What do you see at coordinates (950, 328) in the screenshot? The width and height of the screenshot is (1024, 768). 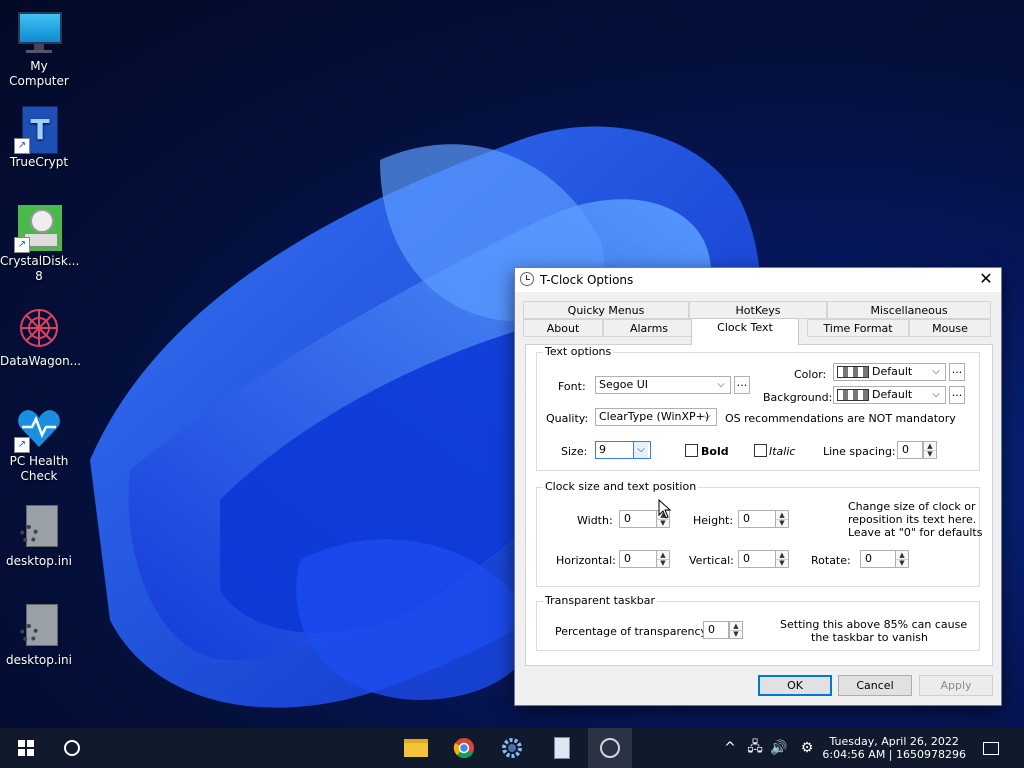 I see `tab-mouse: Mouse` at bounding box center [950, 328].